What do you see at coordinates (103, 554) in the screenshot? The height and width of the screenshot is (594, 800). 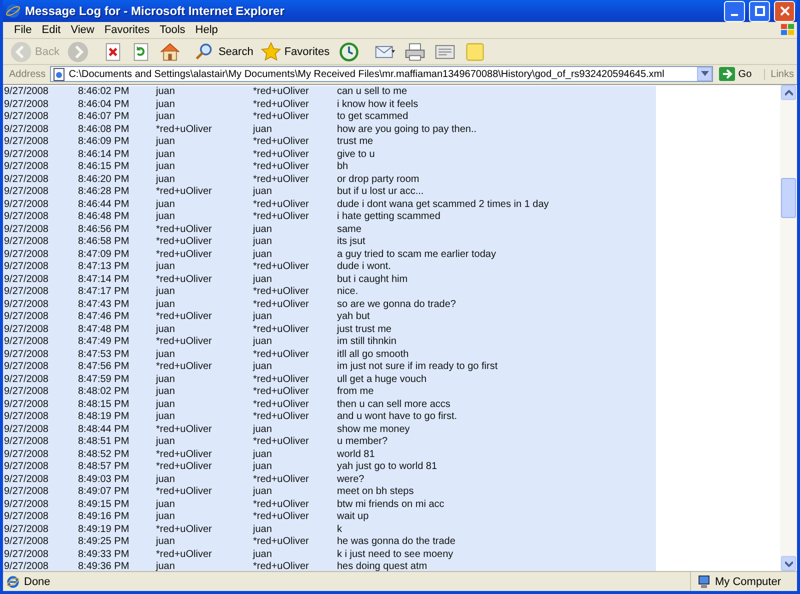 I see `time-cell-text: 8:49:33 PM` at bounding box center [103, 554].